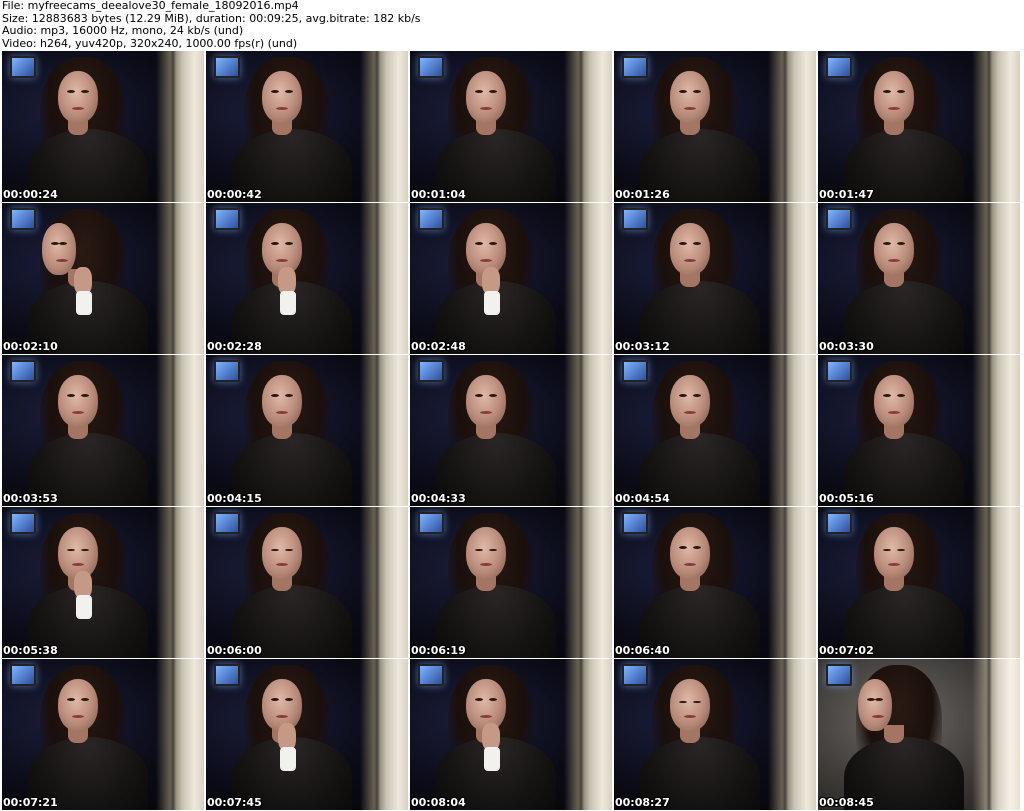 Image resolution: width=1024 pixels, height=811 pixels. What do you see at coordinates (103, 734) in the screenshot?
I see `video-thumbnail: 00:07:21` at bounding box center [103, 734].